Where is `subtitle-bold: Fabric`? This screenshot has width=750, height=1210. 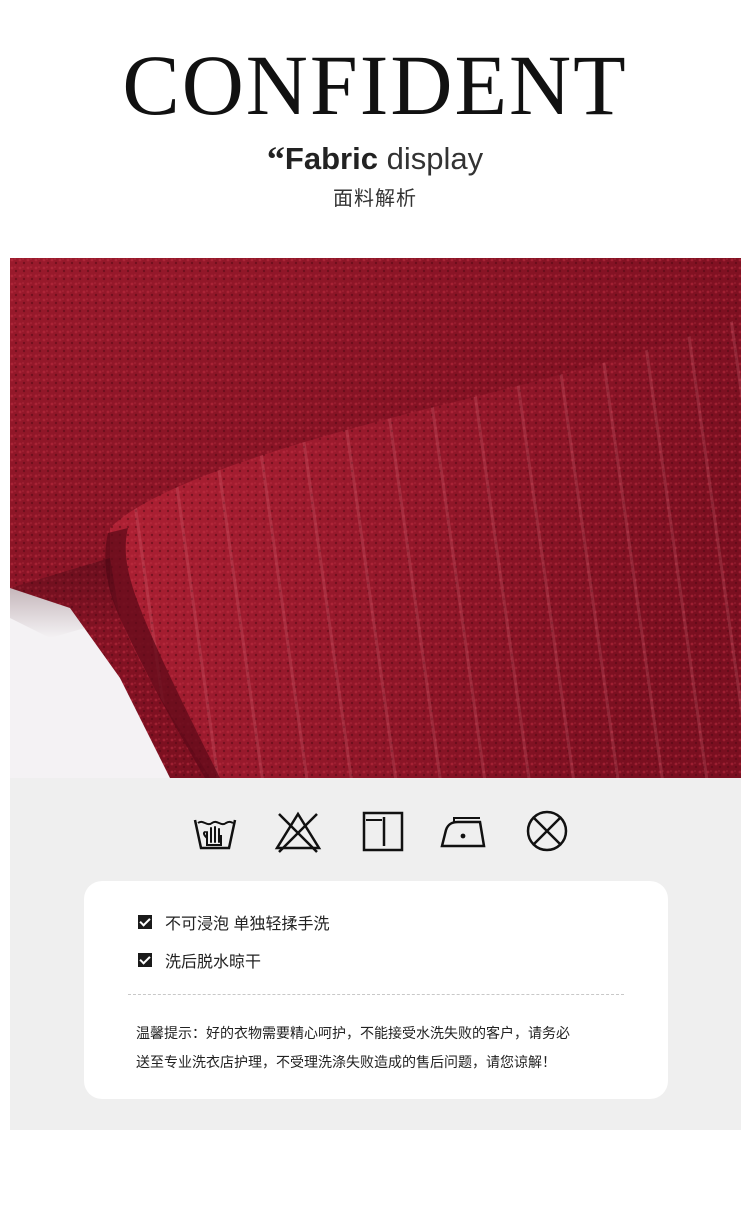 subtitle-bold: Fabric is located at coordinates (331, 158).